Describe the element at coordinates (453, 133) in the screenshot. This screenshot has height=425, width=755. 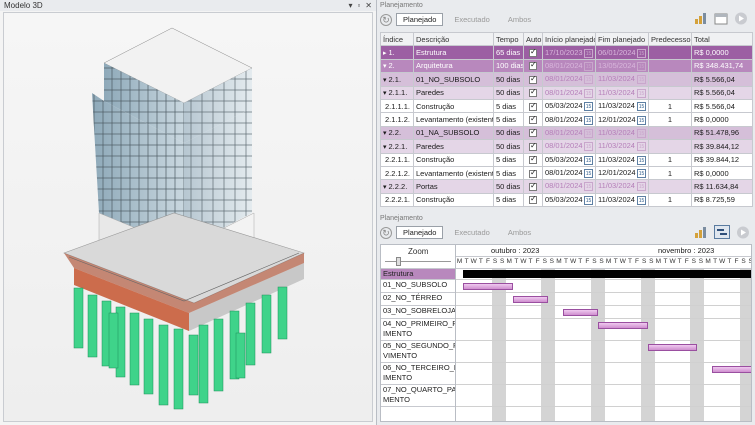
I see `cell-descricao: 01_NA_SUBSOLO` at that location.